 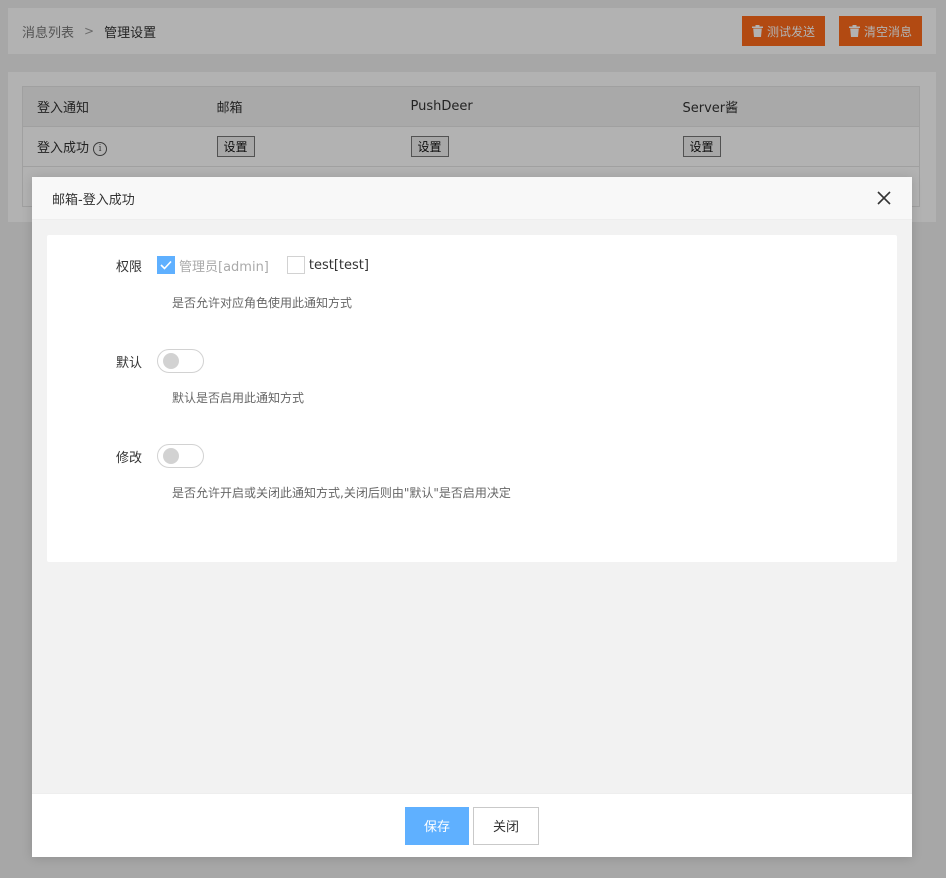 What do you see at coordinates (166, 265) in the screenshot?
I see `checkbox-checked-icon` at bounding box center [166, 265].